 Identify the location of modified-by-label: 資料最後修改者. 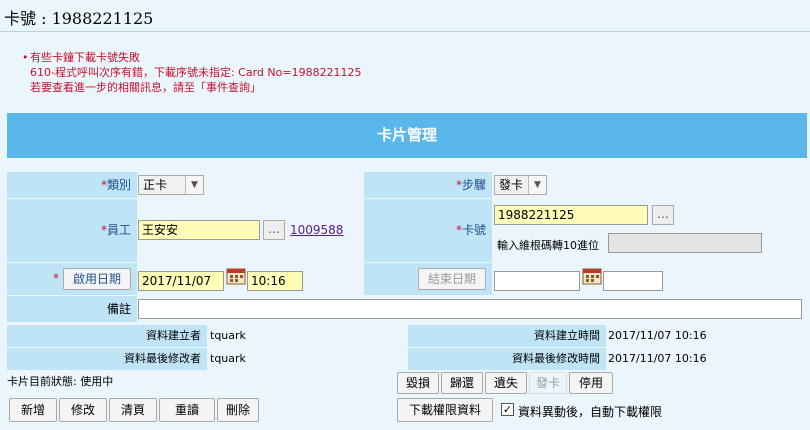
(107, 359).